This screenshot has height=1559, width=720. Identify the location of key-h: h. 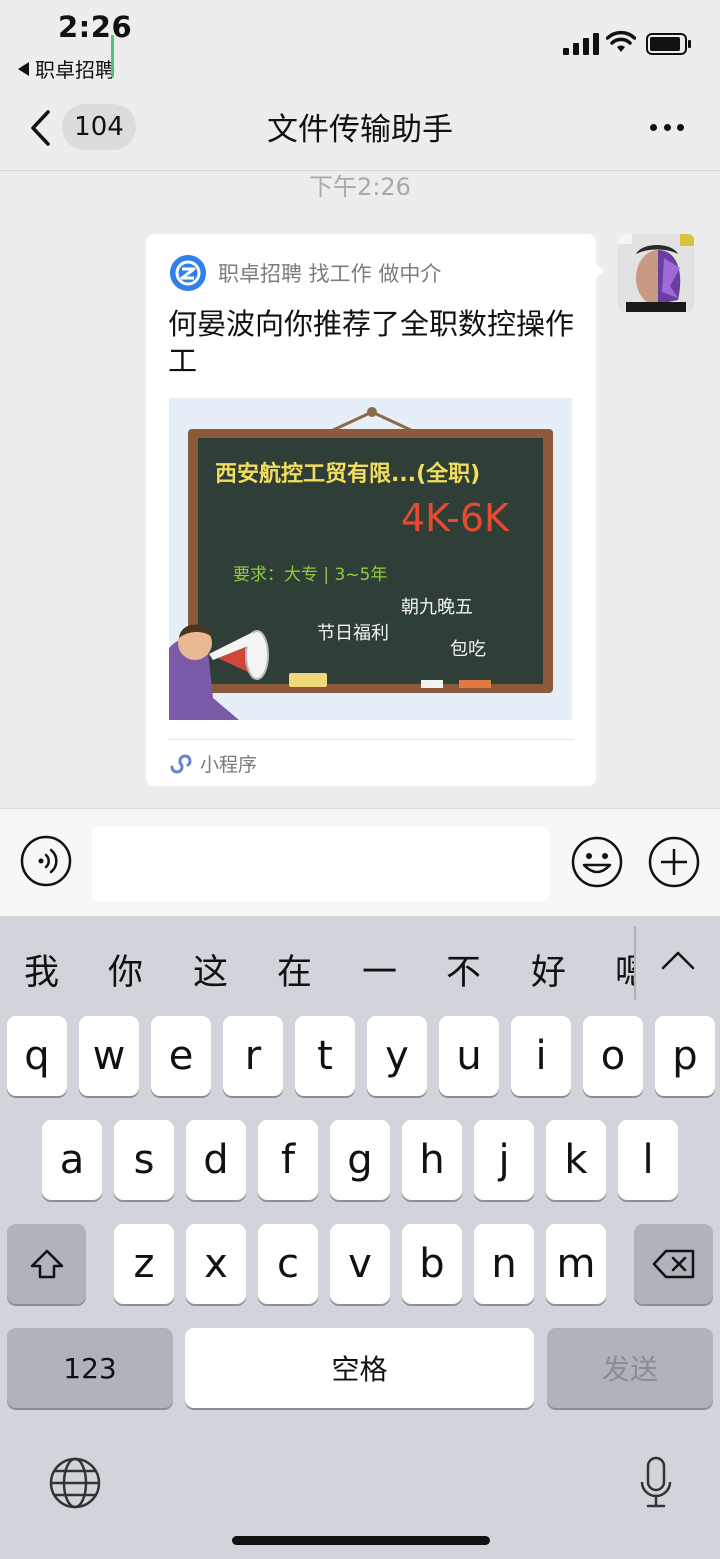
(432, 1160).